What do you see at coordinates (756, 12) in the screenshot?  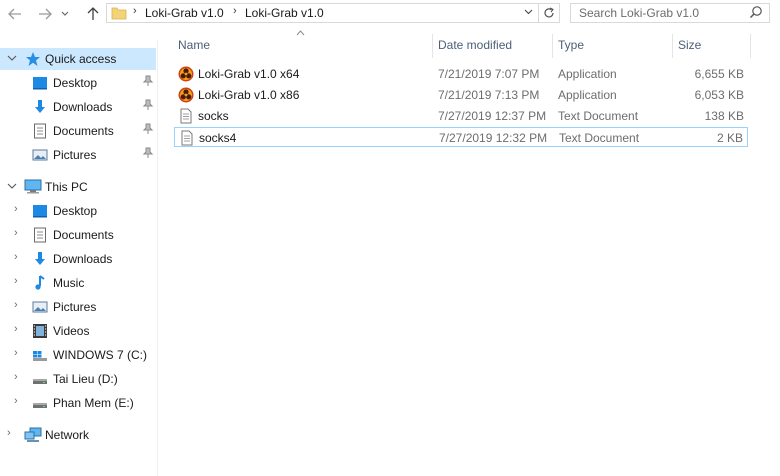 I see `search-icon` at bounding box center [756, 12].